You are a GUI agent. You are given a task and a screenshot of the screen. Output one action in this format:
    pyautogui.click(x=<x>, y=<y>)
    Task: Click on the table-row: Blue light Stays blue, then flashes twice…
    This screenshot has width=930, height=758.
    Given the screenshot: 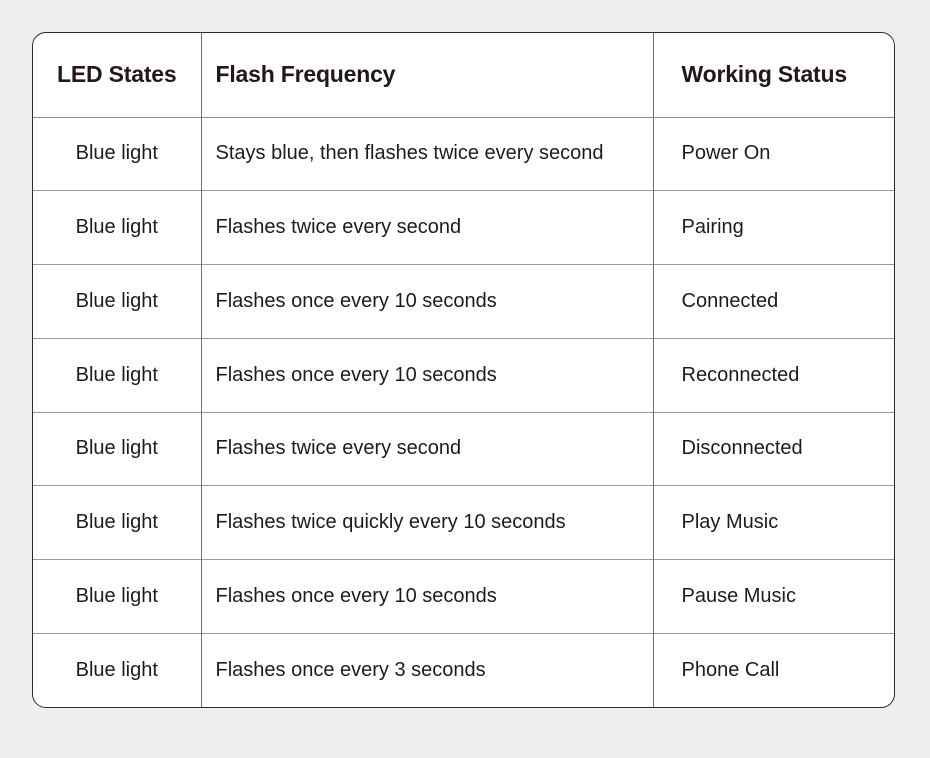 What is the action you would take?
    pyautogui.click(x=463, y=154)
    